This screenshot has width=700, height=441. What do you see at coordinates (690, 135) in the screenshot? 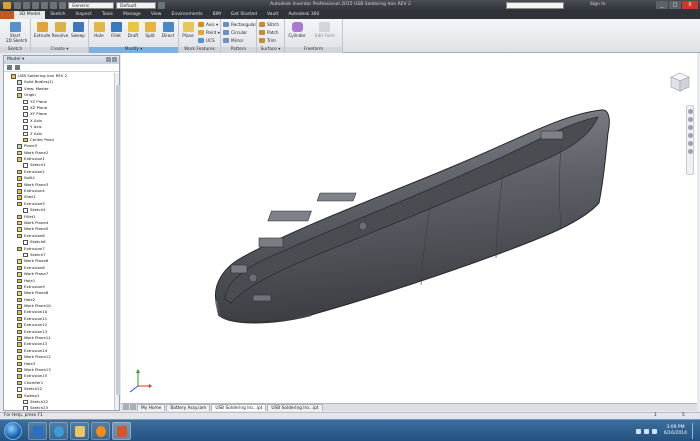
I see `orbit-icon` at bounding box center [690, 135].